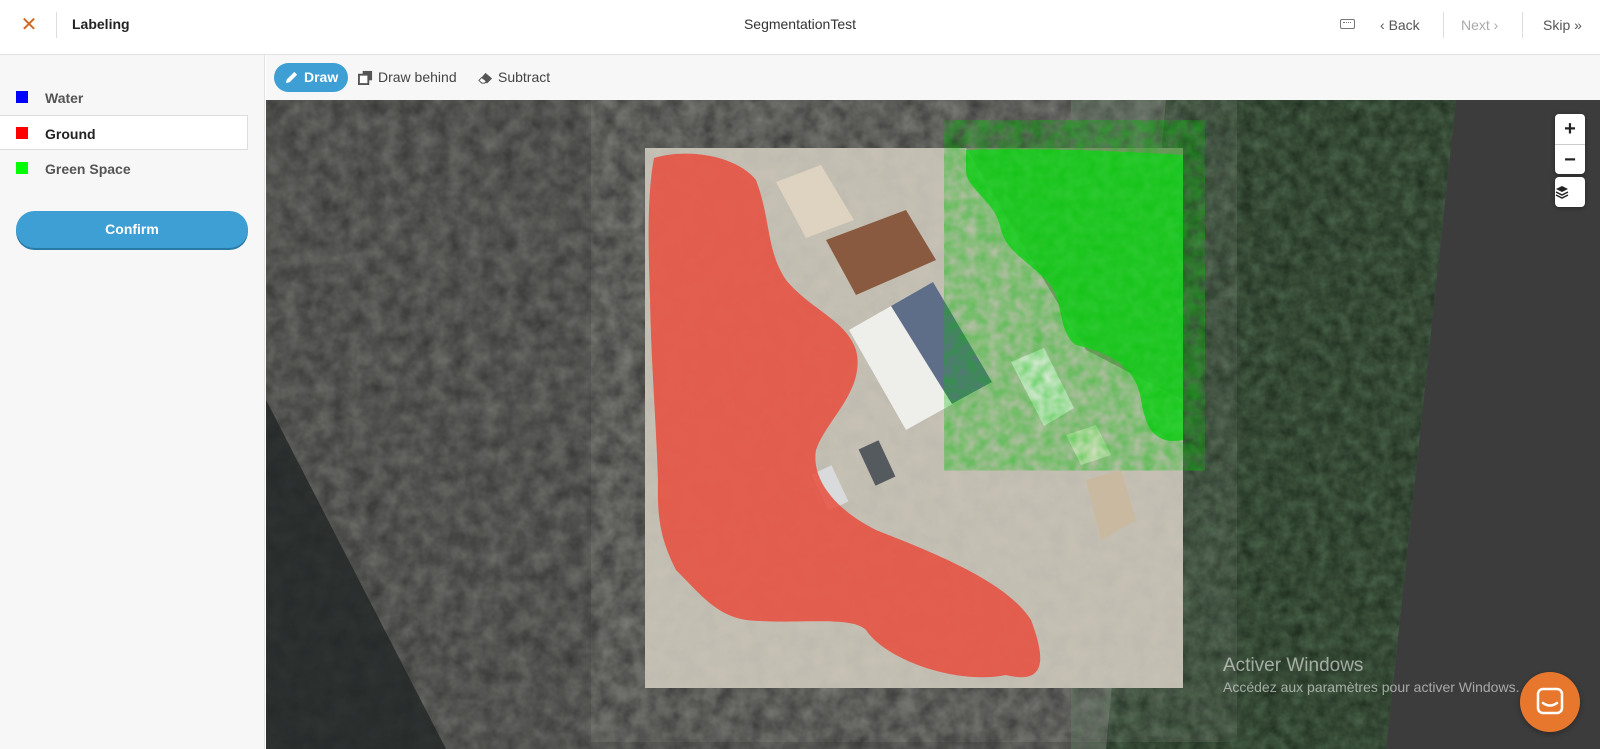  Describe the element at coordinates (64, 98) in the screenshot. I see `class-label: Water` at that location.